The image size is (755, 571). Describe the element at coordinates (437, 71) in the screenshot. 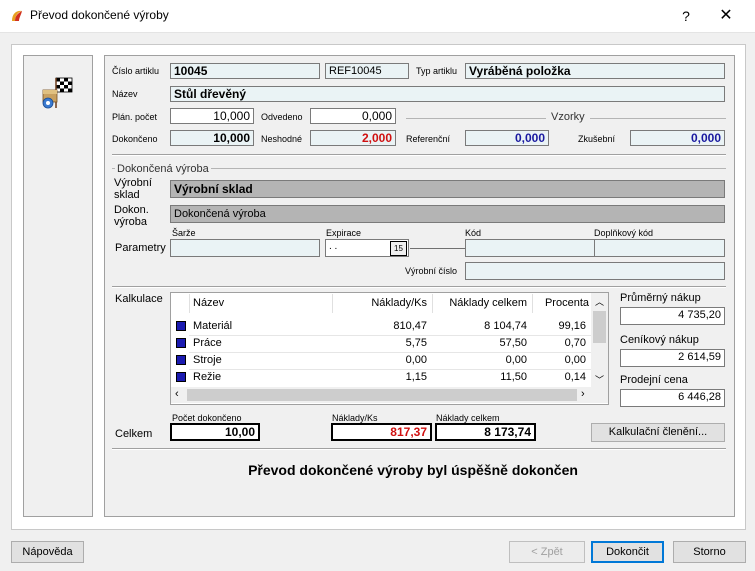

I see `typ-artiklu-label: Typ artiklu` at that location.